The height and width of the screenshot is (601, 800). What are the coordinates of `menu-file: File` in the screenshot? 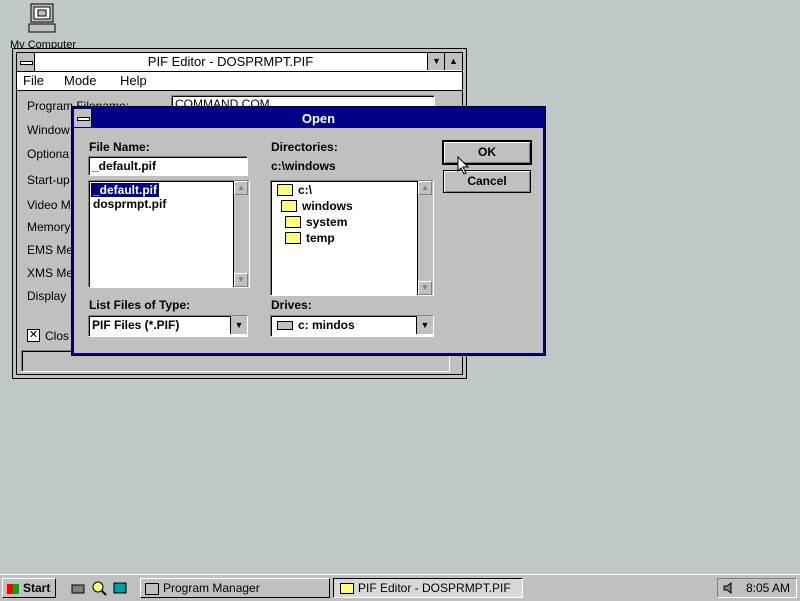 It's located at (33, 80).